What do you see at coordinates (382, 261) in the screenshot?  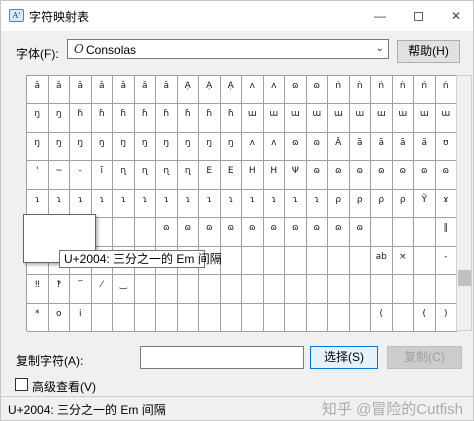 I see `char-cell: ab` at bounding box center [382, 261].